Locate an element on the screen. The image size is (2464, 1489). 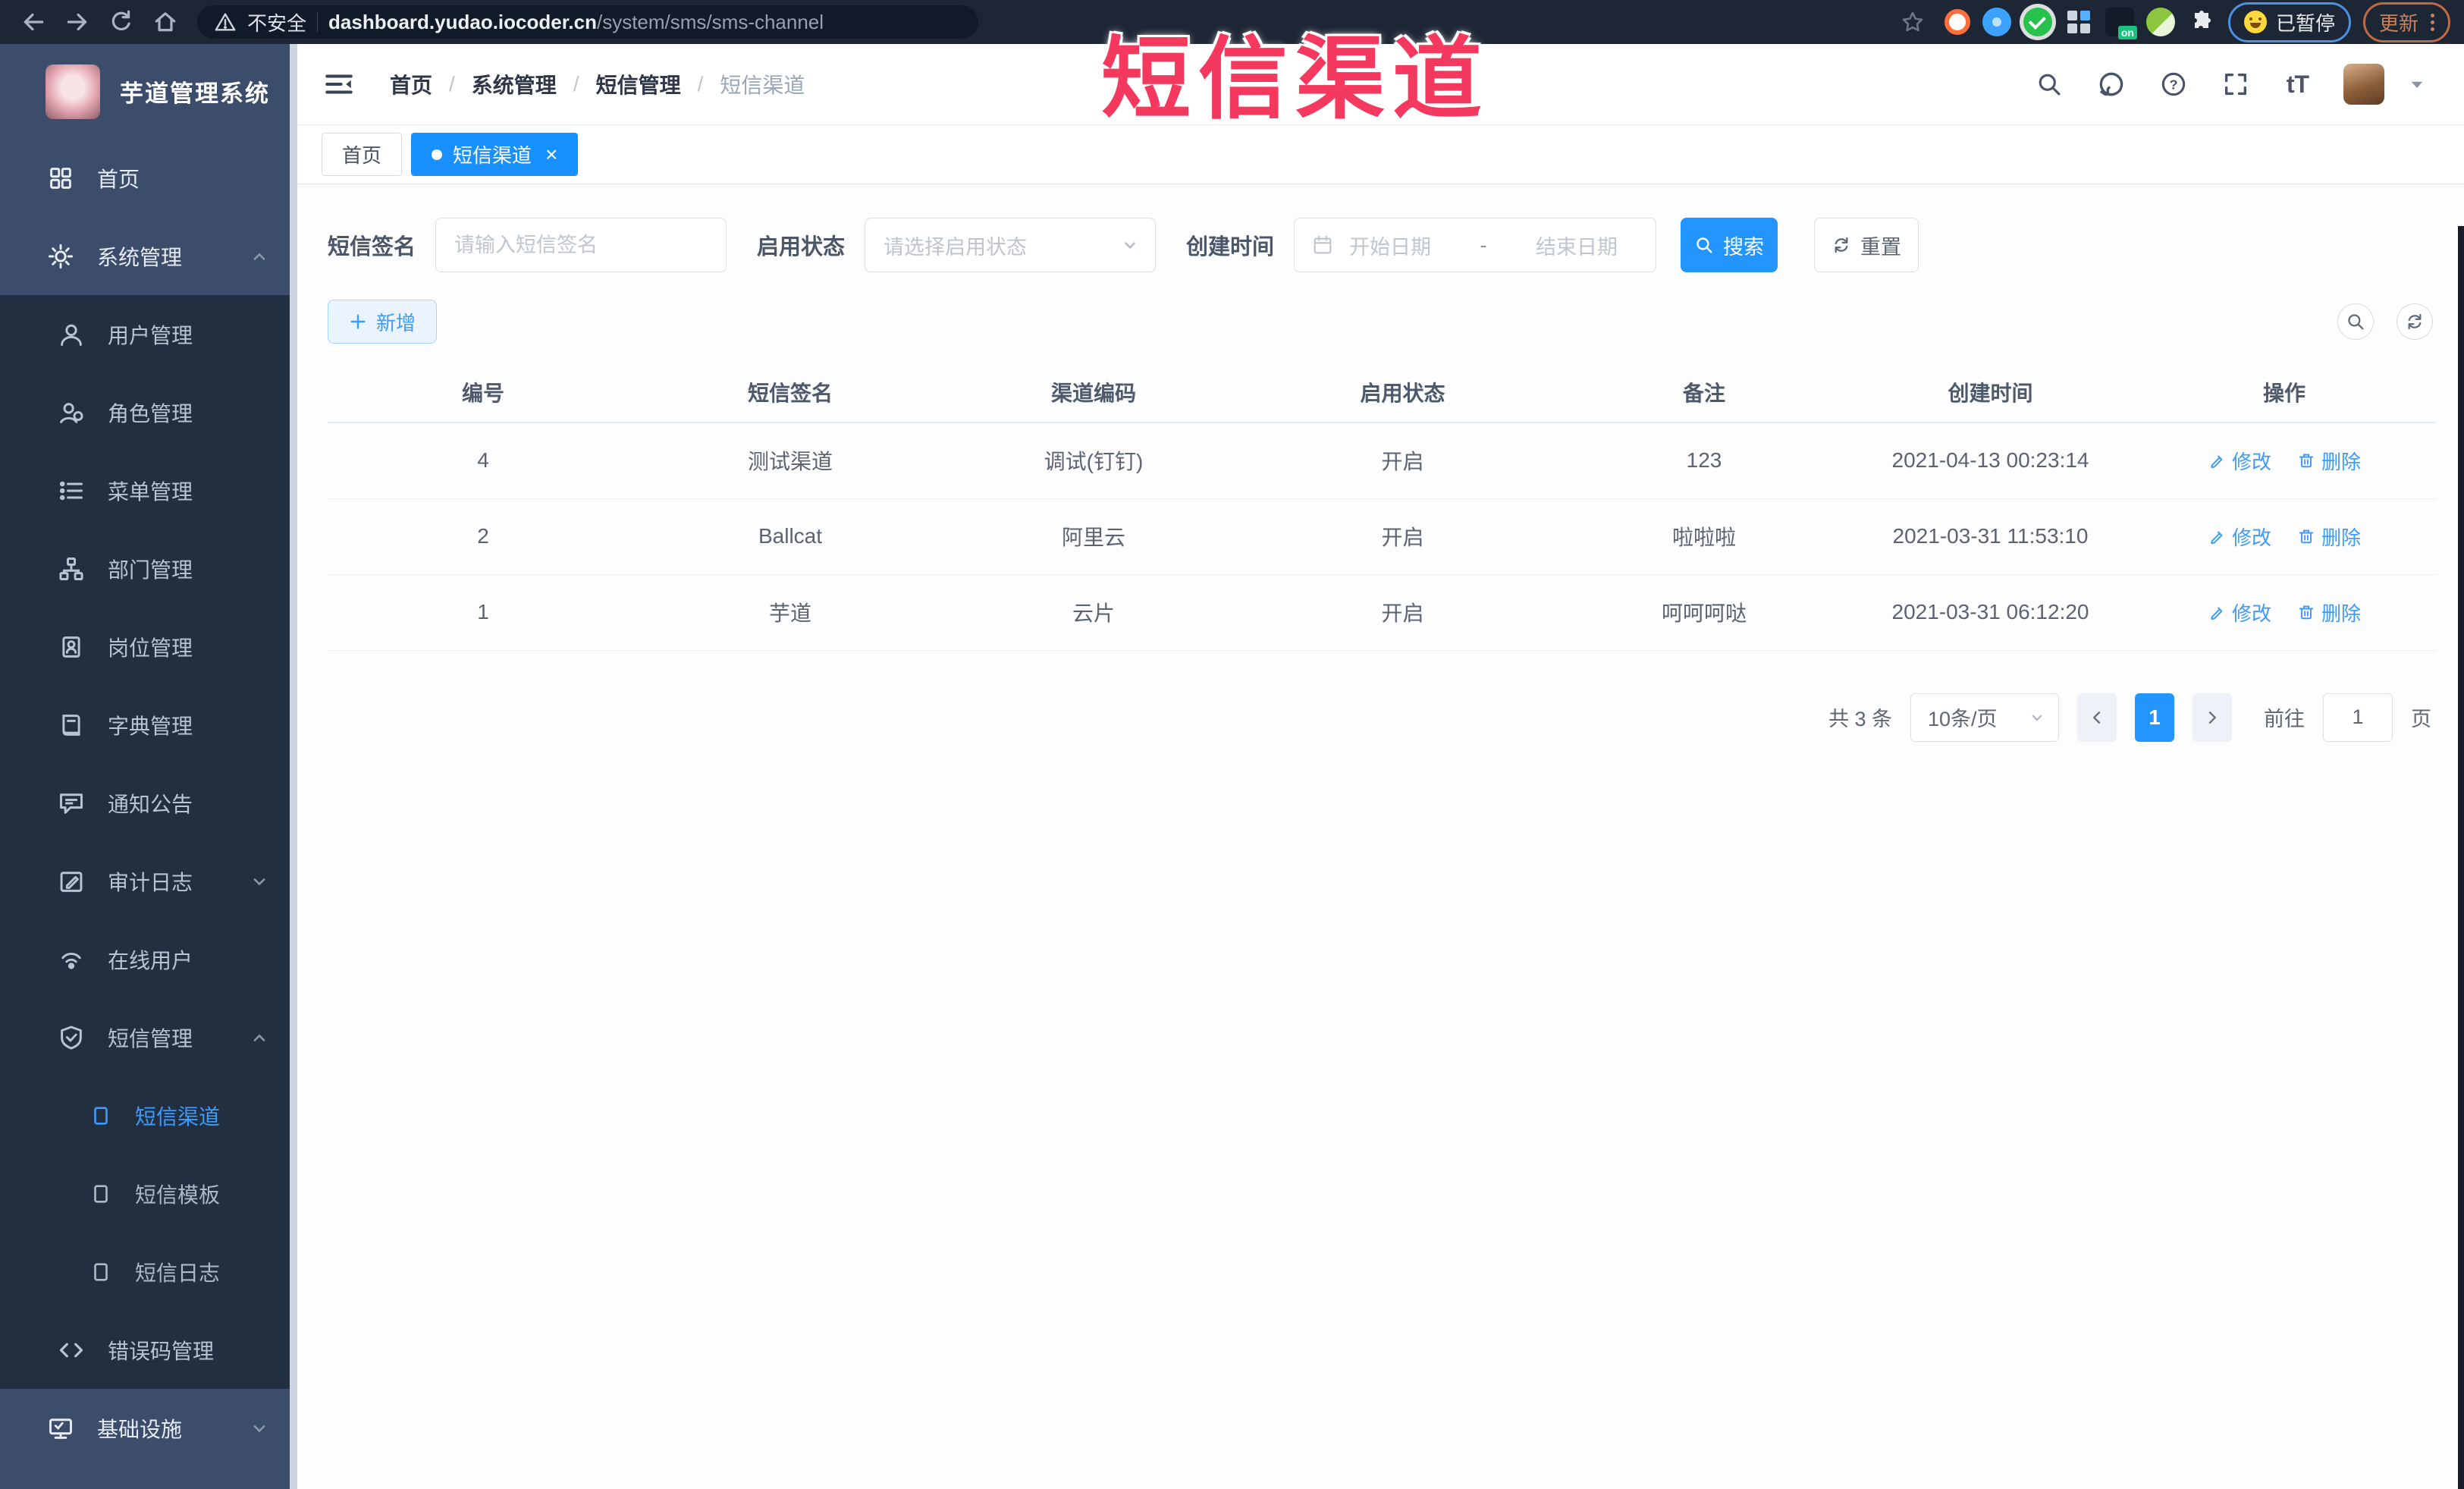
font-size-button: tT is located at coordinates (2298, 84).